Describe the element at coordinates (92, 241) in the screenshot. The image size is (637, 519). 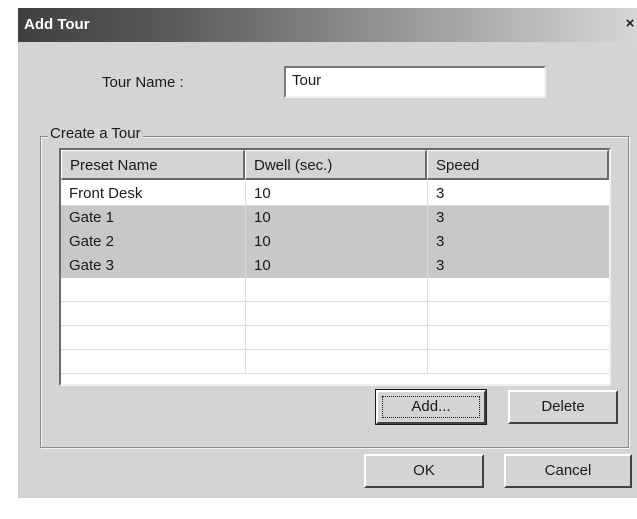
I see `cell-preset-name: Gate 2` at that location.